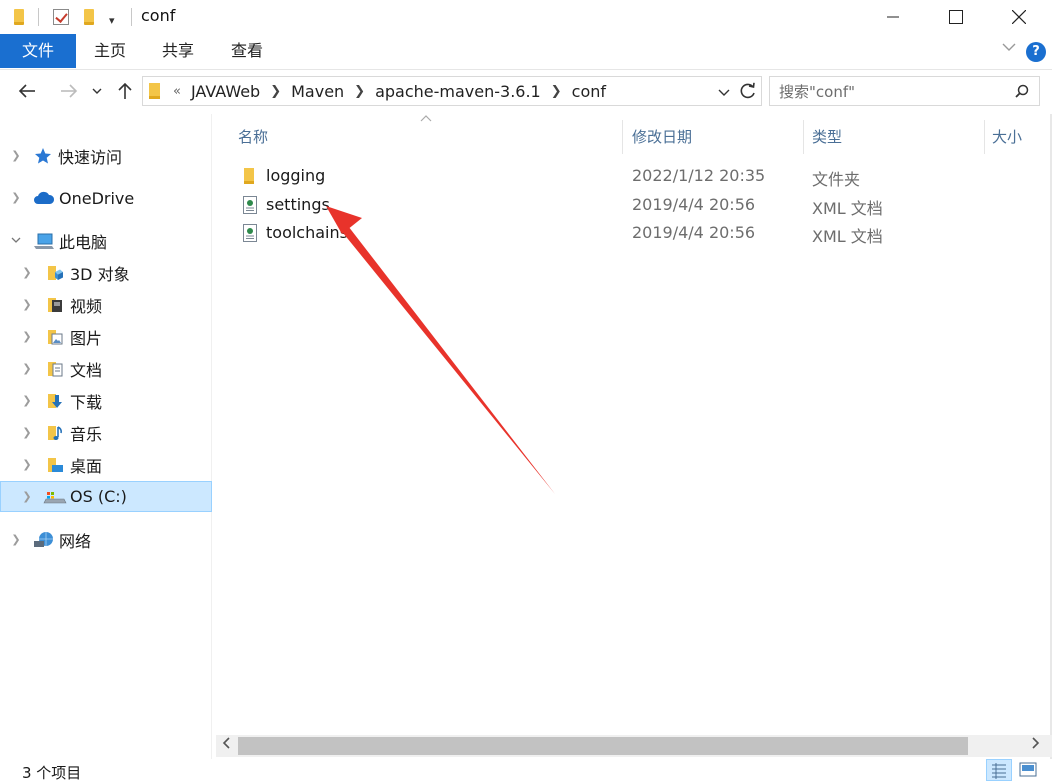 This screenshot has width=1052, height=781. I want to click on large-icons-view-button, so click(1029, 770).